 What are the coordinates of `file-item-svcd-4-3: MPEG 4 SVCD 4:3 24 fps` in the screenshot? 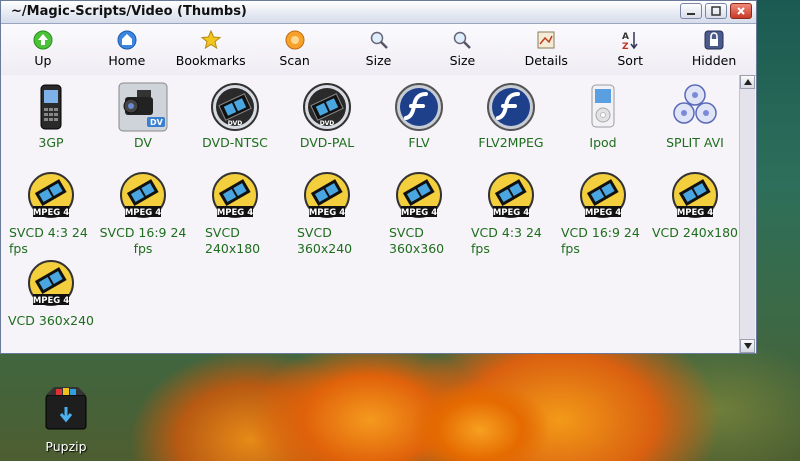 It's located at (51, 214).